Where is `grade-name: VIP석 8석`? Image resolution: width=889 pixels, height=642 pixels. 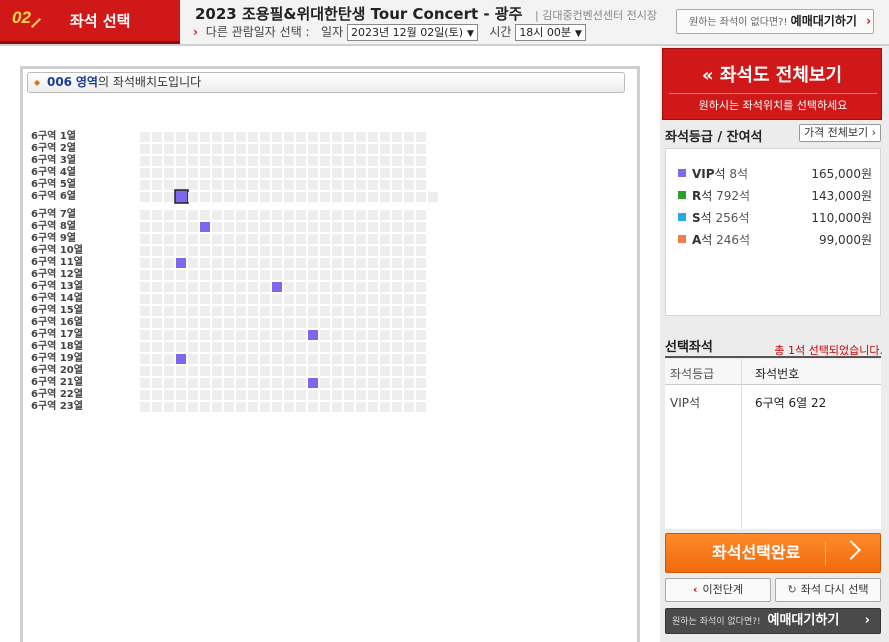 grade-name: VIP석 8석 is located at coordinates (720, 174).